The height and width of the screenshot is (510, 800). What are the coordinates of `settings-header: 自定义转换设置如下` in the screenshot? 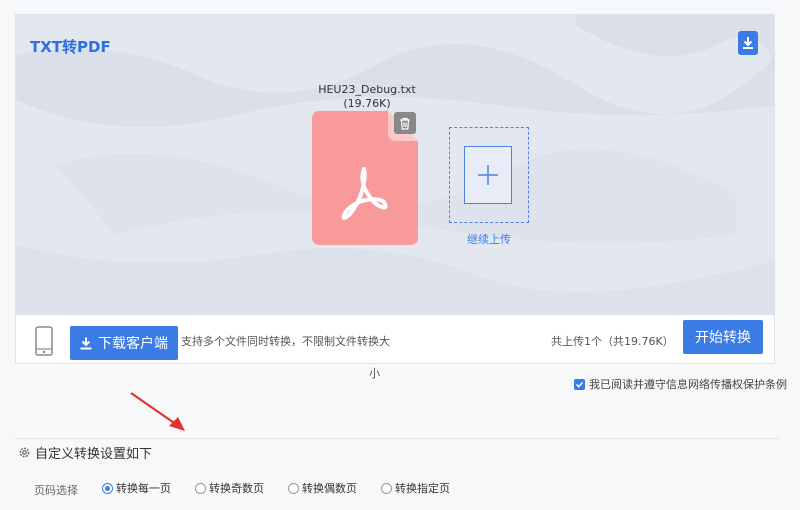 It's located at (85, 452).